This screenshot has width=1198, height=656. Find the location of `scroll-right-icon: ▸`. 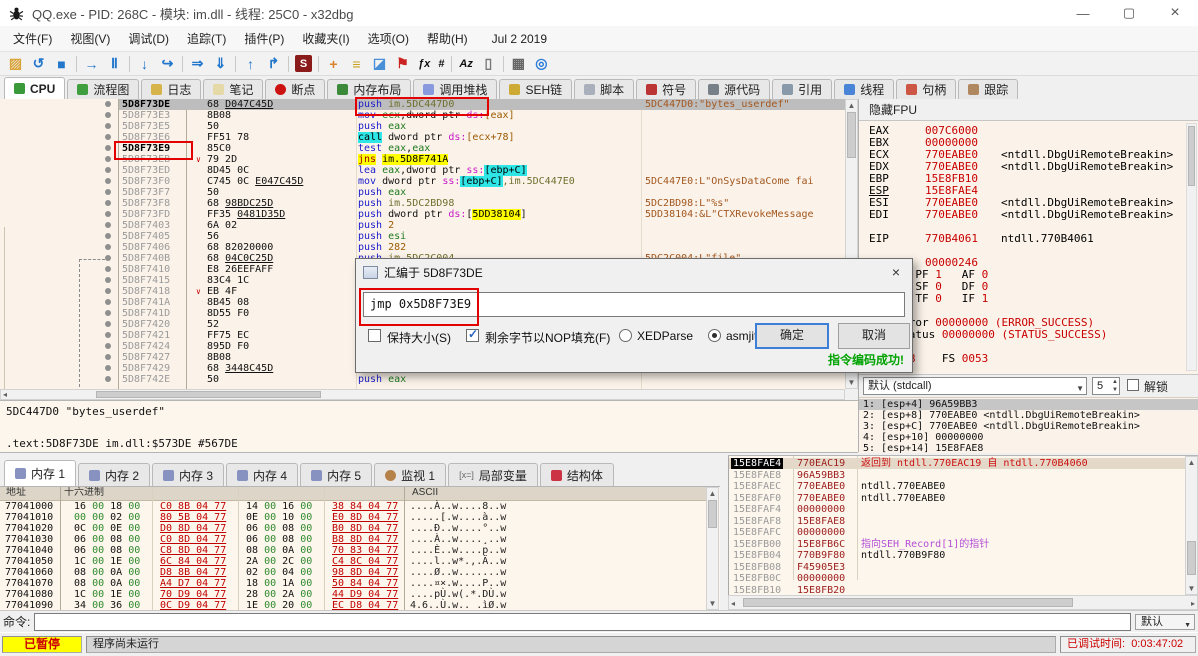

scroll-right-icon: ▸ is located at coordinates (1193, 603).